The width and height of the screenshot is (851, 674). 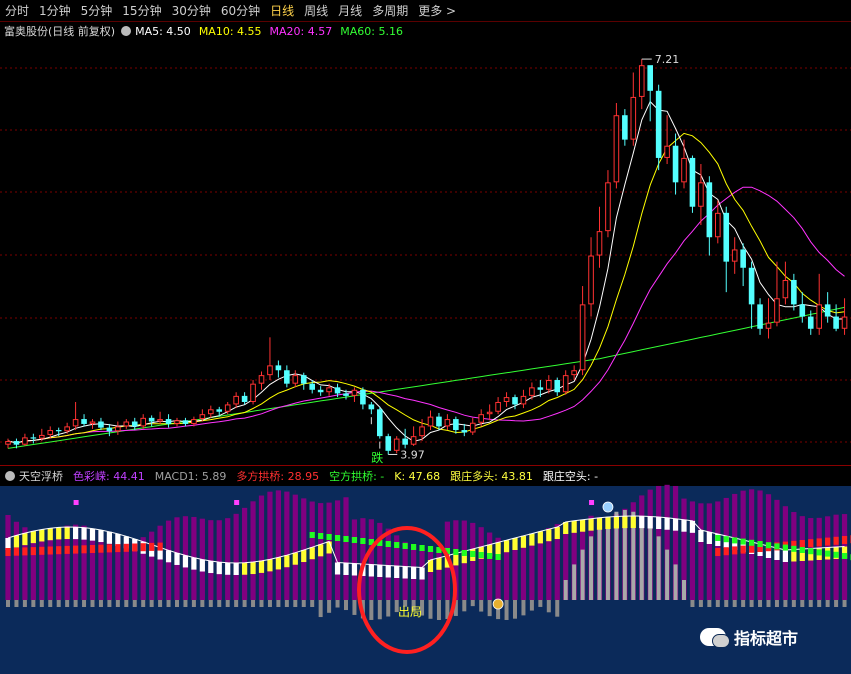 I want to click on indicator-settings-icon-sub, so click(x=10, y=476).